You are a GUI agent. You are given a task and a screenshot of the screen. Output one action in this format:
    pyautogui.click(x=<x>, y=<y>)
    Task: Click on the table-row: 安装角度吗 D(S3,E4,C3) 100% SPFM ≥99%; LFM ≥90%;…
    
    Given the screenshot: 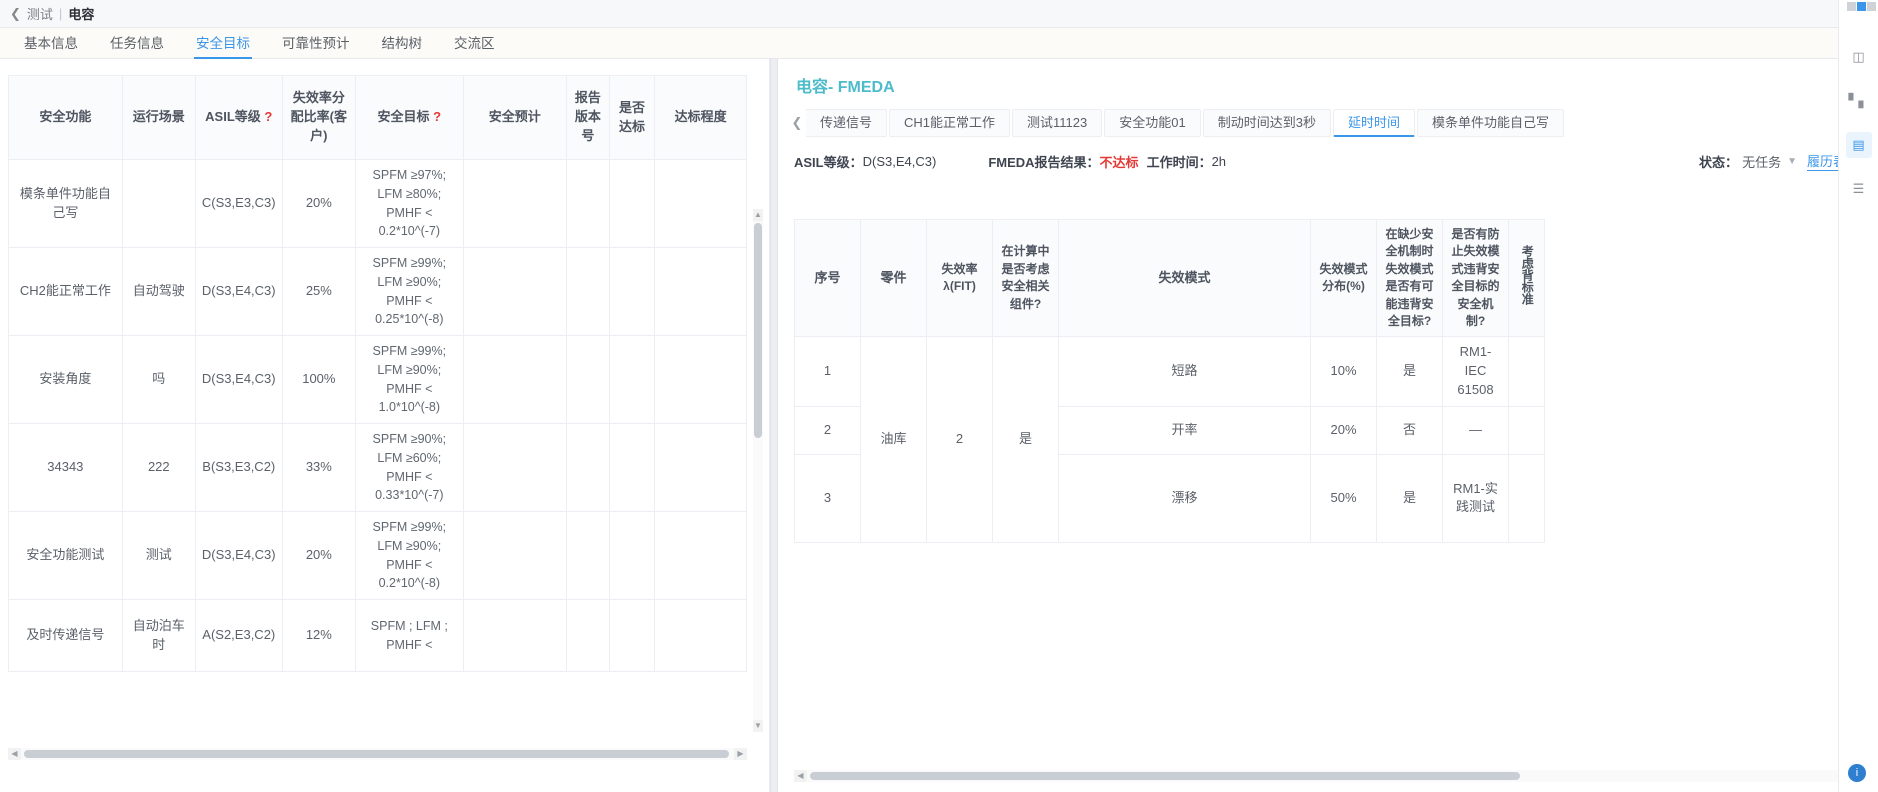 What is the action you would take?
    pyautogui.click(x=377, y=379)
    